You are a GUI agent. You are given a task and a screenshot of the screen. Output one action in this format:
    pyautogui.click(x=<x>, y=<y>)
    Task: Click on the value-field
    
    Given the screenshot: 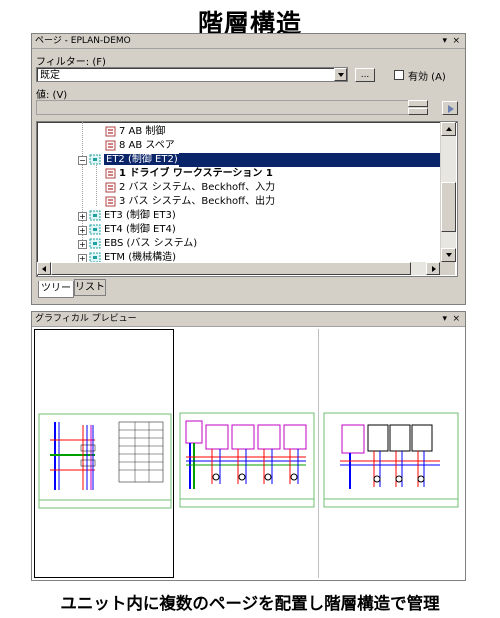 What is the action you would take?
    pyautogui.click(x=232, y=107)
    